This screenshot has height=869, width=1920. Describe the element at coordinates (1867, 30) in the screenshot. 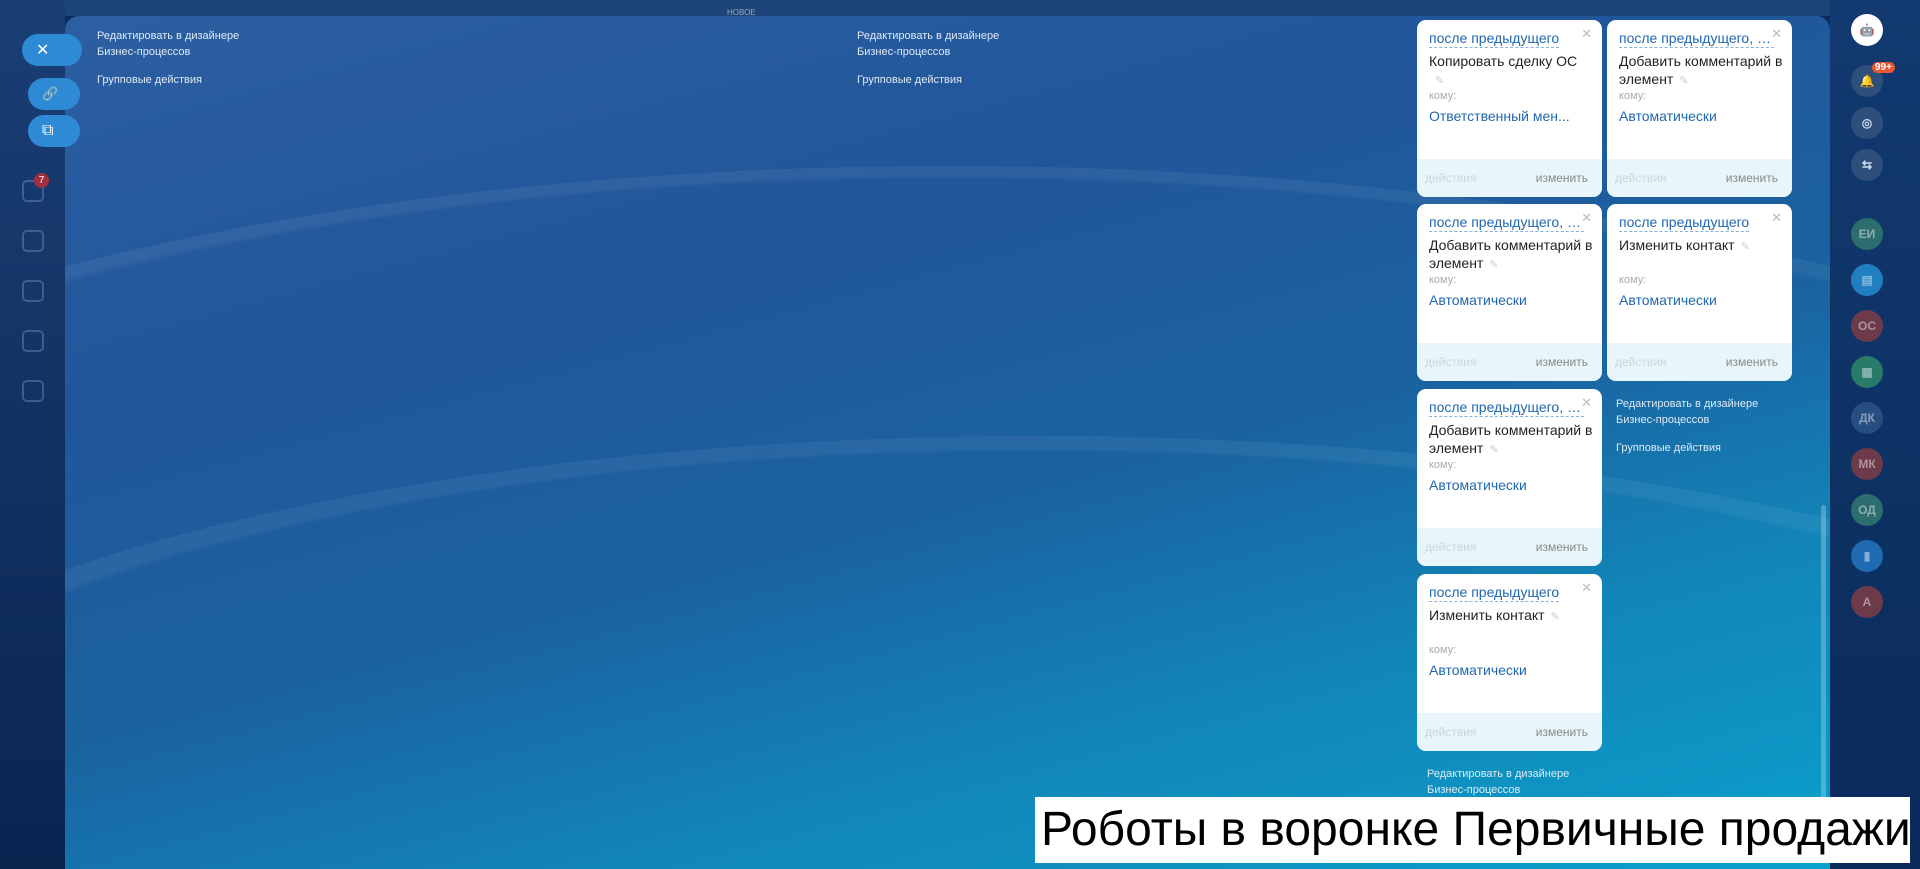

I see `robot-avatar: 🤖` at that location.